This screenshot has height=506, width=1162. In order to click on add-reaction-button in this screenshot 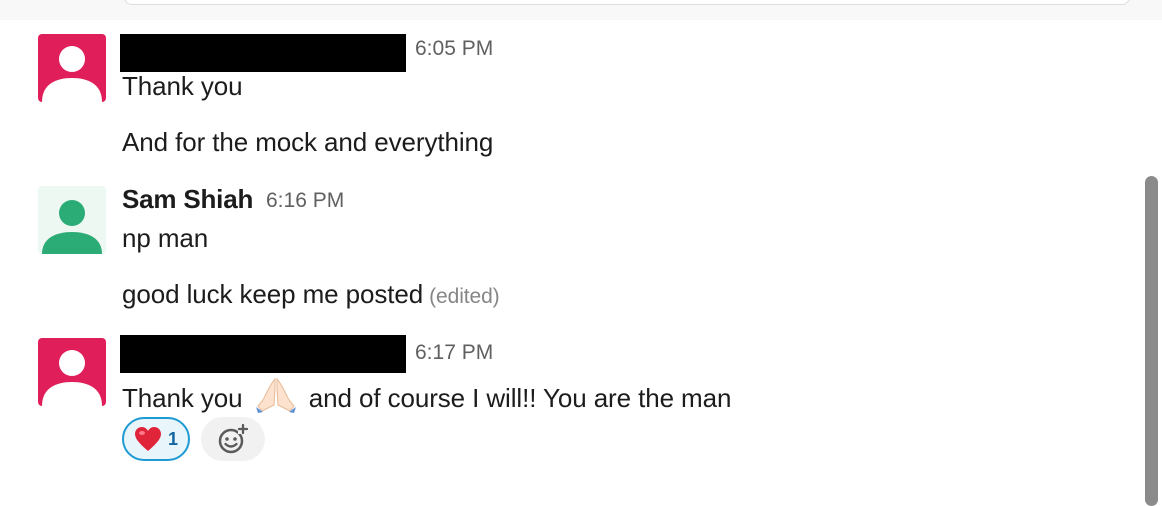, I will do `click(233, 439)`.